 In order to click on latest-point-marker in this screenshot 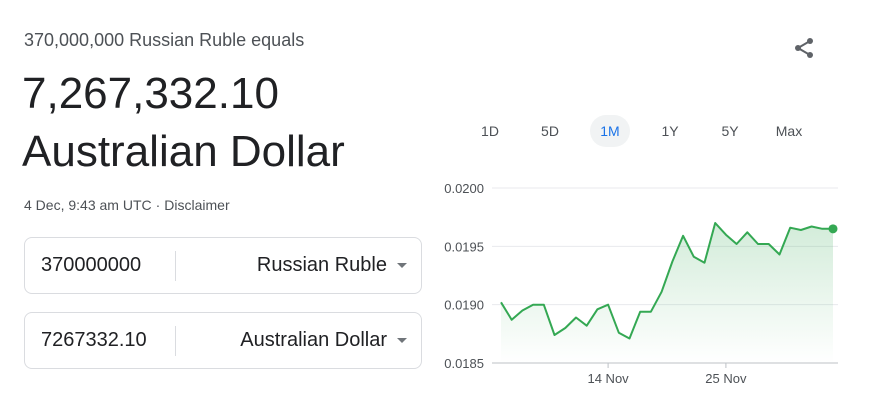, I will do `click(833, 229)`.